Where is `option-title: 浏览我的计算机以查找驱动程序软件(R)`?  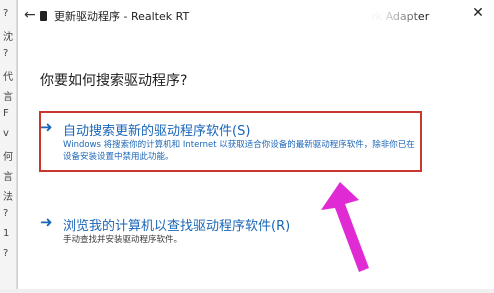
option-title: 浏览我的计算机以查找驱动程序软件(R) is located at coordinates (177, 226).